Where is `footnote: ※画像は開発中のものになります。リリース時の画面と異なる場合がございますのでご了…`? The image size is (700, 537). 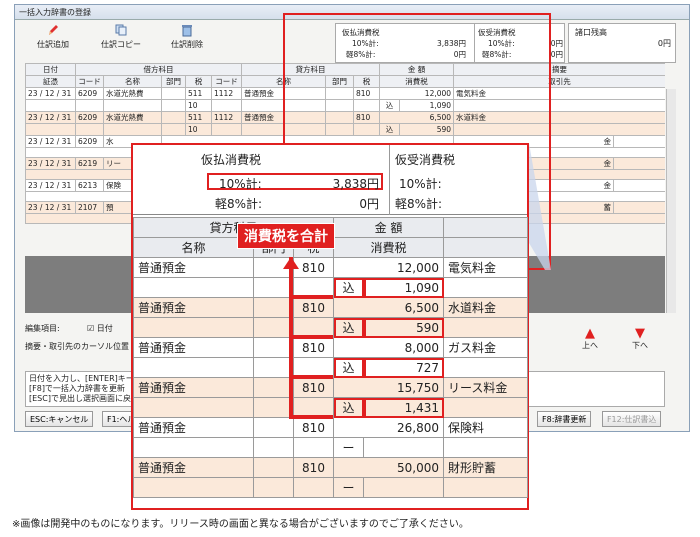
footnote: ※画像は開発中のものになります。リリース時の画面と異なる場合がございますのでご了… is located at coordinates (240, 524).